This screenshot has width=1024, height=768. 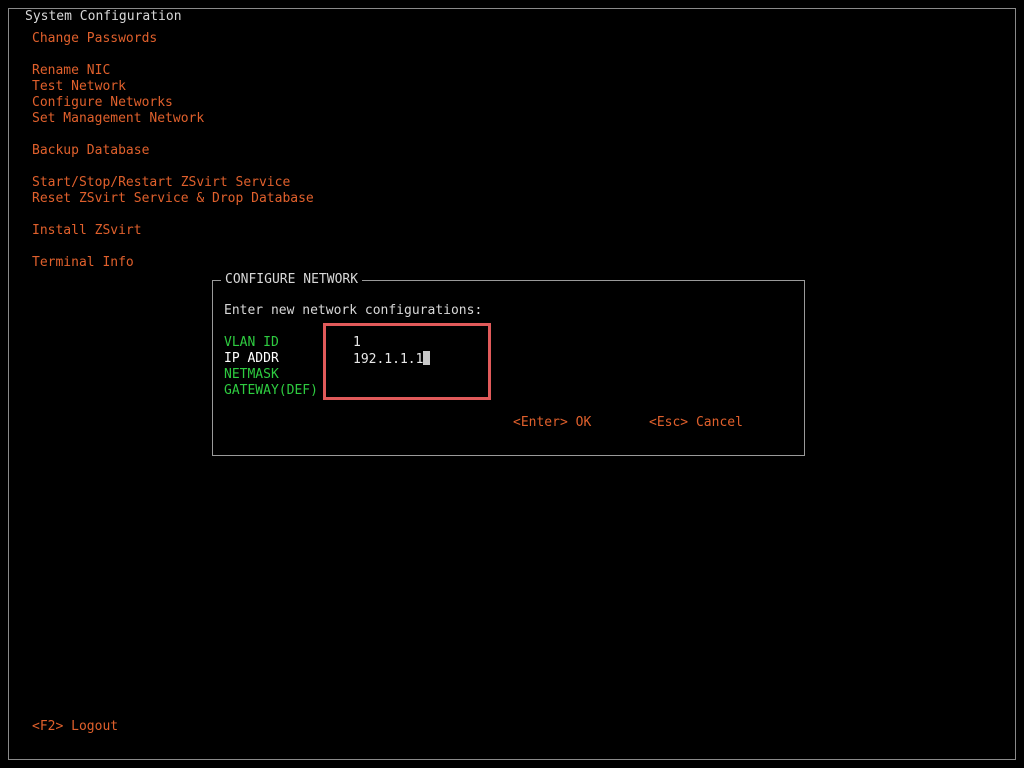 What do you see at coordinates (79, 87) in the screenshot?
I see `menu-item-test-network: Test Network` at bounding box center [79, 87].